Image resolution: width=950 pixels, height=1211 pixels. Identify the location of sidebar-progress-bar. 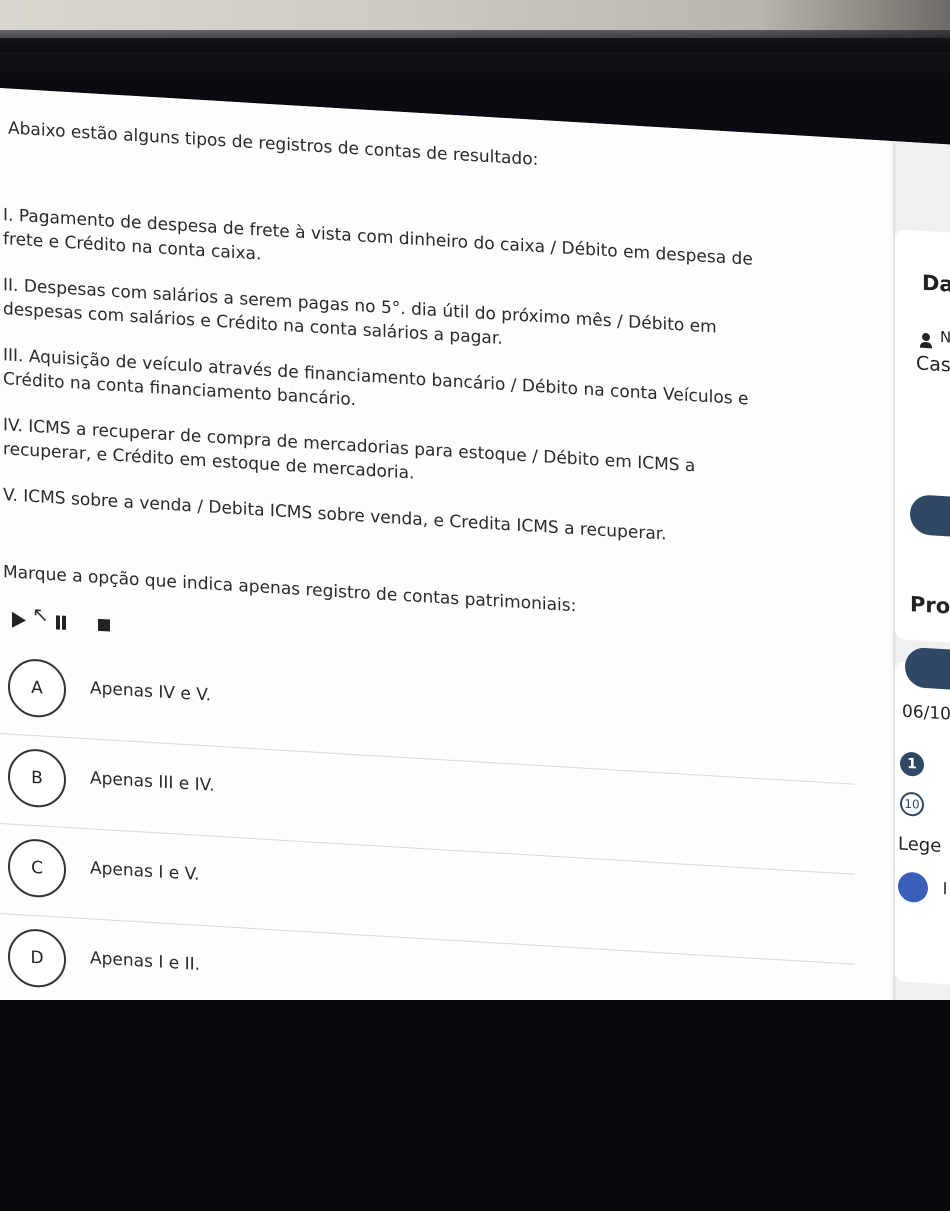
(927, 668).